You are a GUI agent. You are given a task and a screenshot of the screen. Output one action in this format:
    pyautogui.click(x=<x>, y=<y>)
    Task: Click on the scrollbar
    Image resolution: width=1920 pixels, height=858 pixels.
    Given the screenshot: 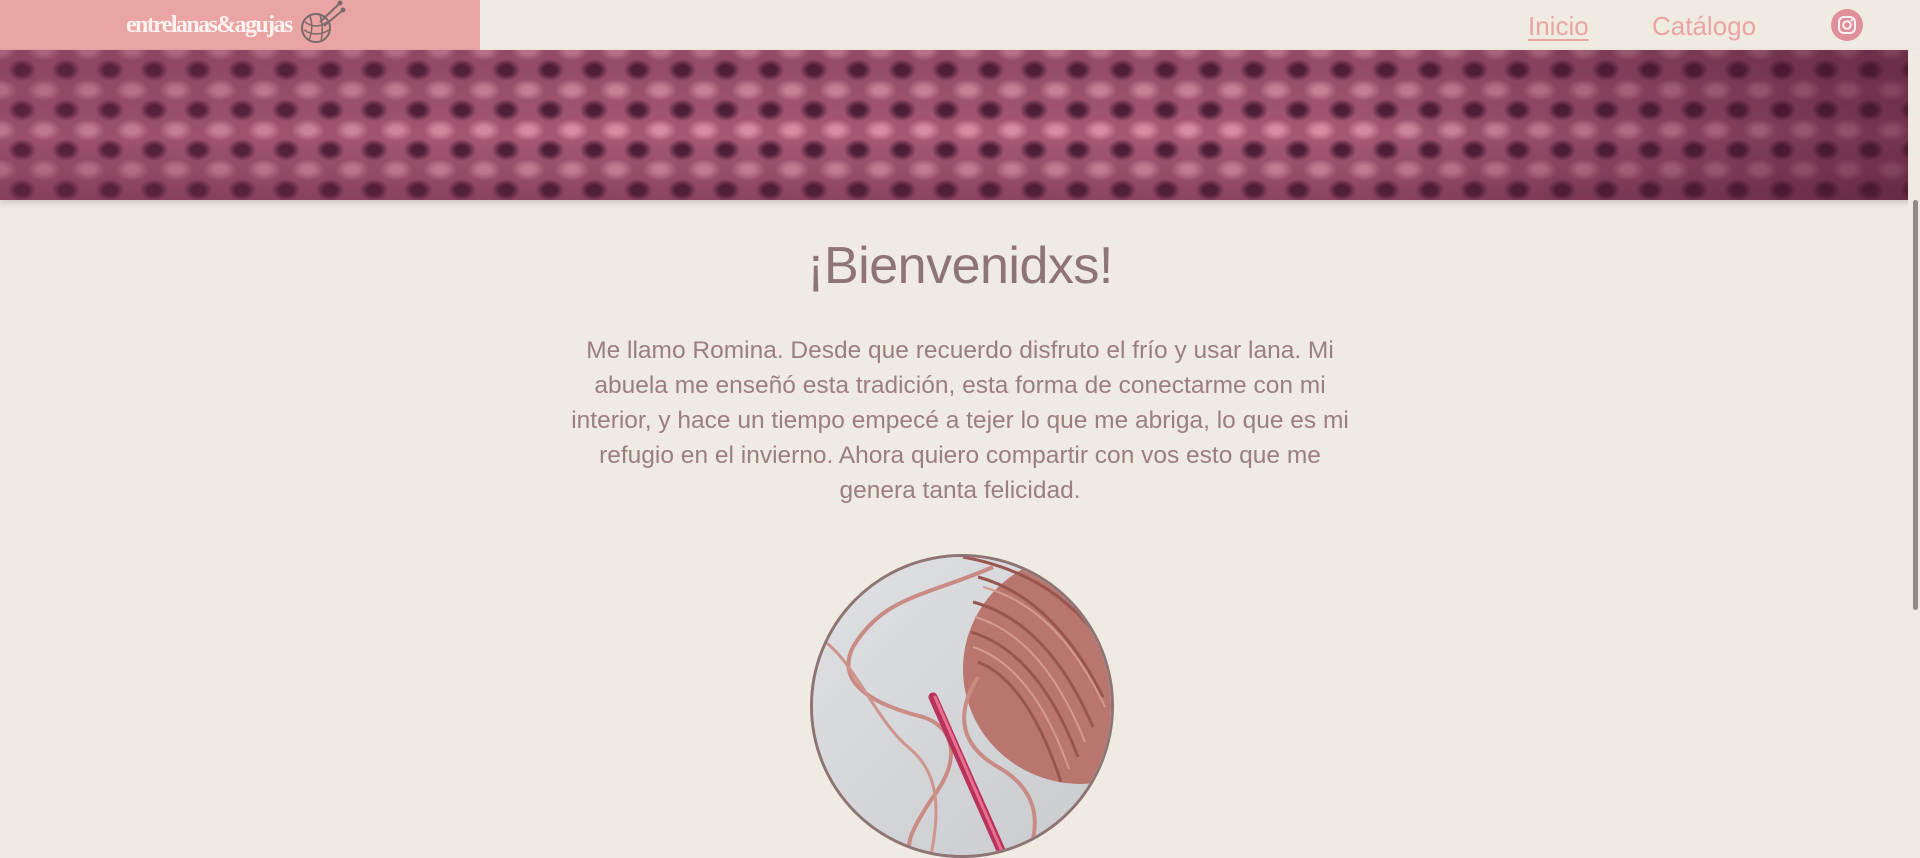 What is the action you would take?
    pyautogui.click(x=1914, y=395)
    